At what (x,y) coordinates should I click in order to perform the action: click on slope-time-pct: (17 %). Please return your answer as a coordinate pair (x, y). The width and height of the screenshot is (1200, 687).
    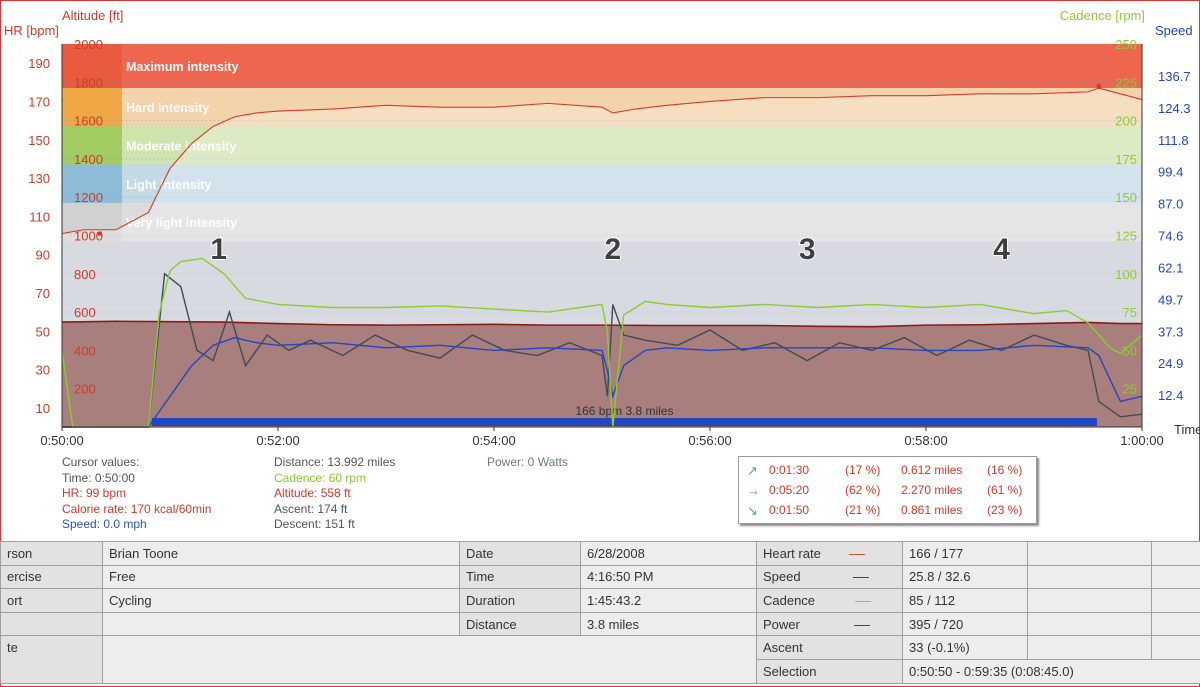
    Looking at the image, I should click on (863, 470).